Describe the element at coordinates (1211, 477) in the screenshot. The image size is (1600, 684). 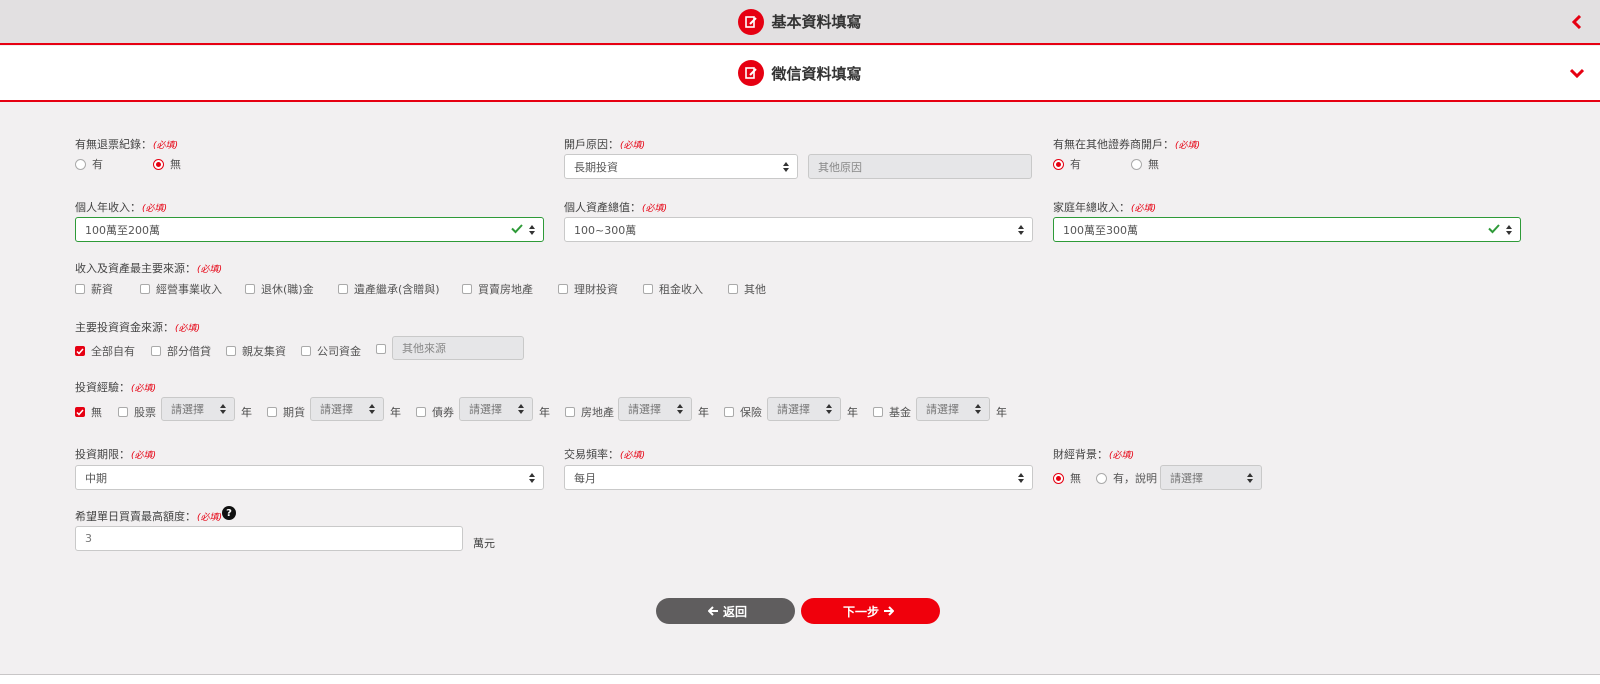
I see `financial-background-select: 請選擇` at that location.